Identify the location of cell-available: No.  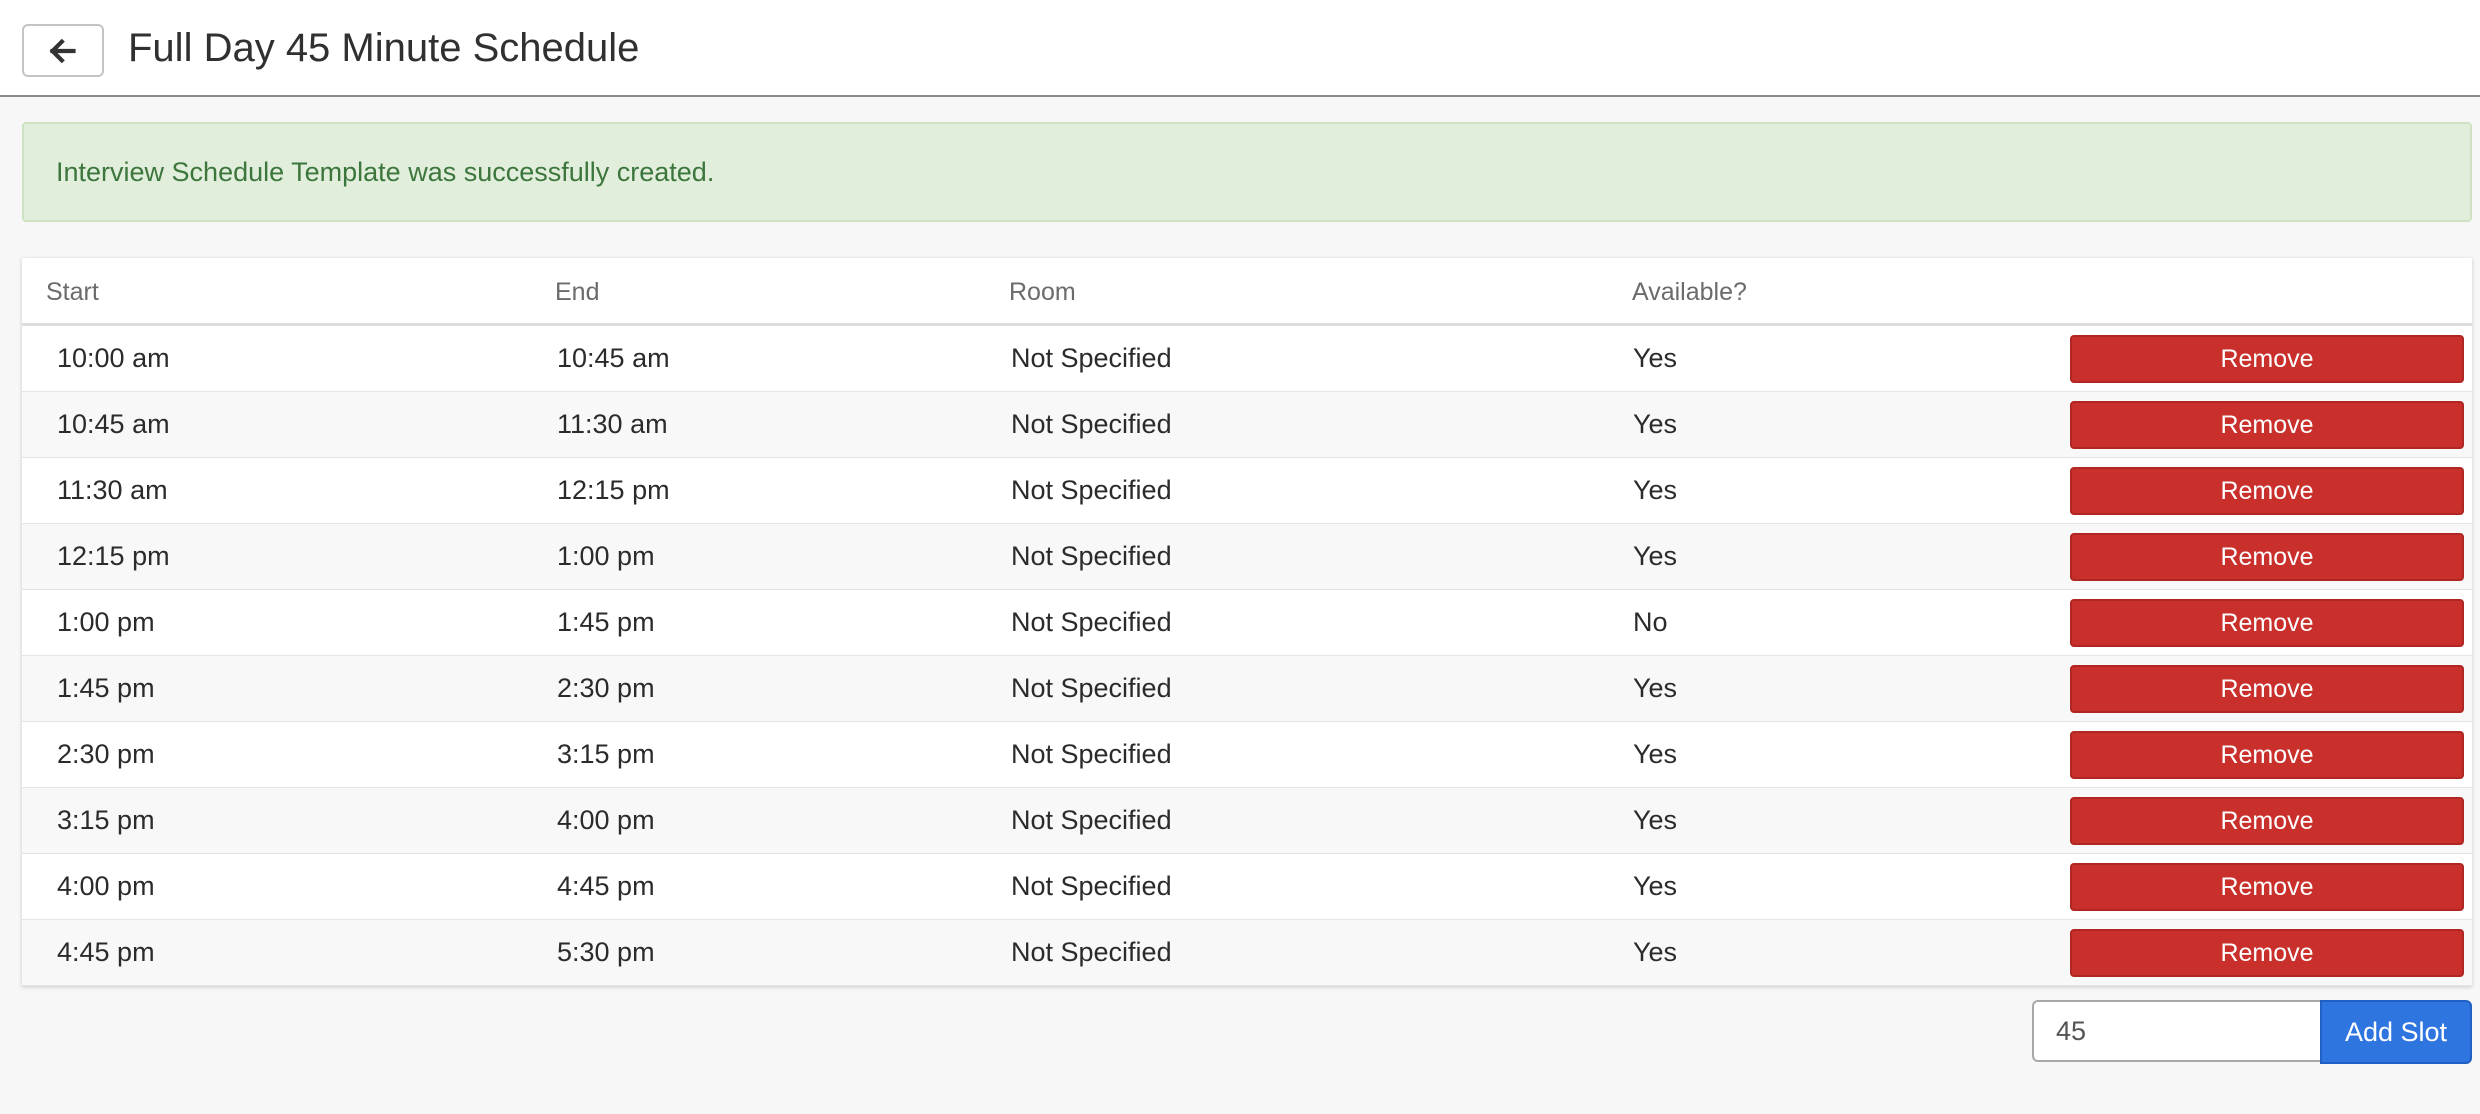
(1650, 622).